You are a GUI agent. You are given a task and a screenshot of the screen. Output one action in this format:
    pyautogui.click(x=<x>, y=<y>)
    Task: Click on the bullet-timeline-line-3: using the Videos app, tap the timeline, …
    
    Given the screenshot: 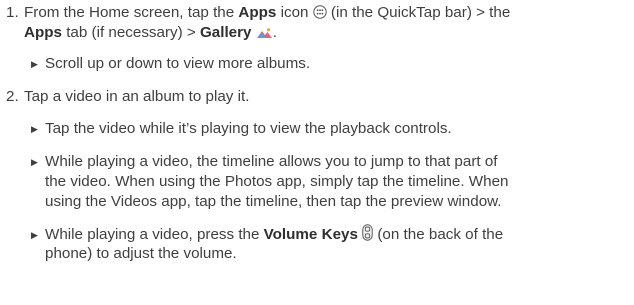 What is the action you would take?
    pyautogui.click(x=273, y=201)
    